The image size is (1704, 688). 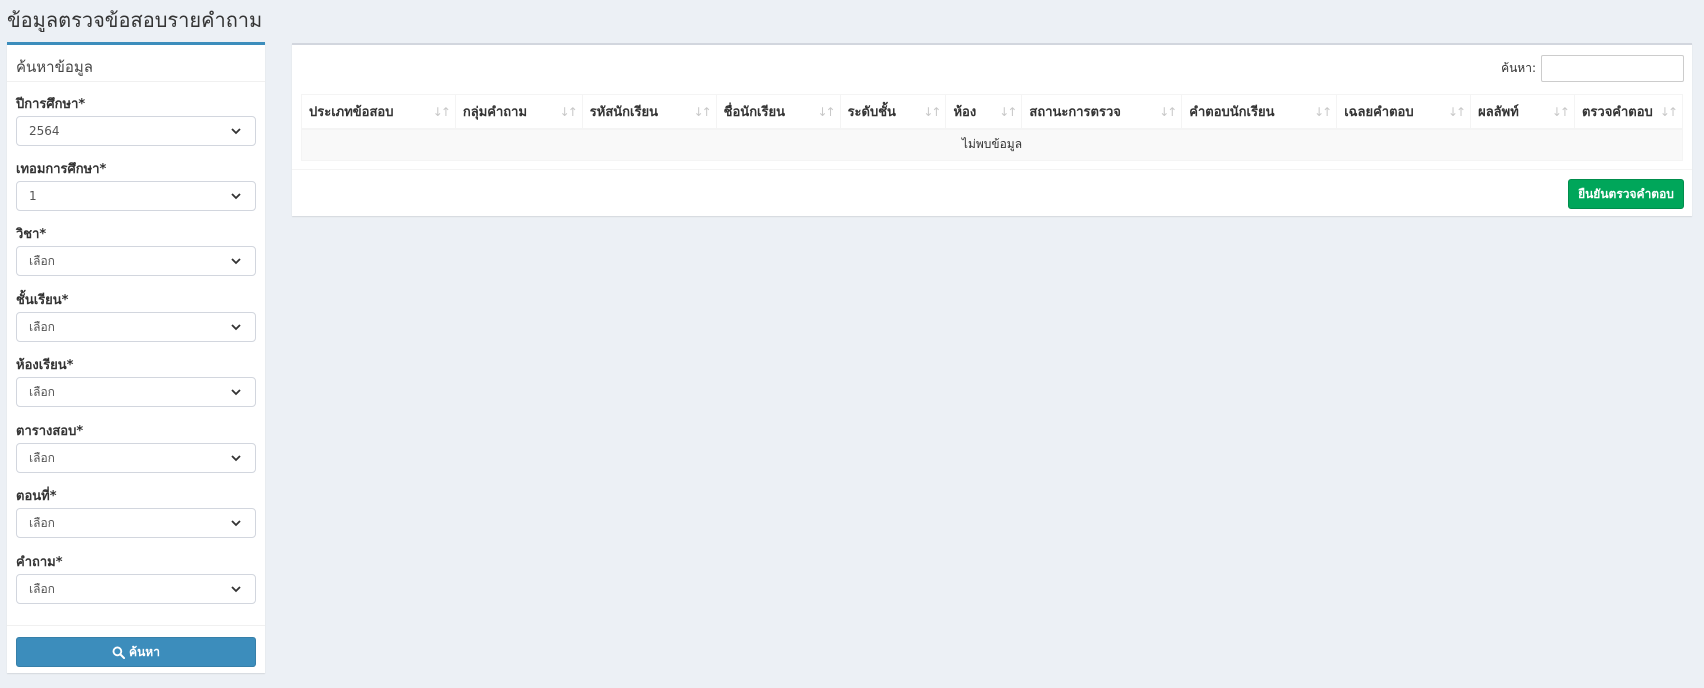 What do you see at coordinates (1232, 112) in the screenshot?
I see `column-label: คำตอบนักเรียน` at bounding box center [1232, 112].